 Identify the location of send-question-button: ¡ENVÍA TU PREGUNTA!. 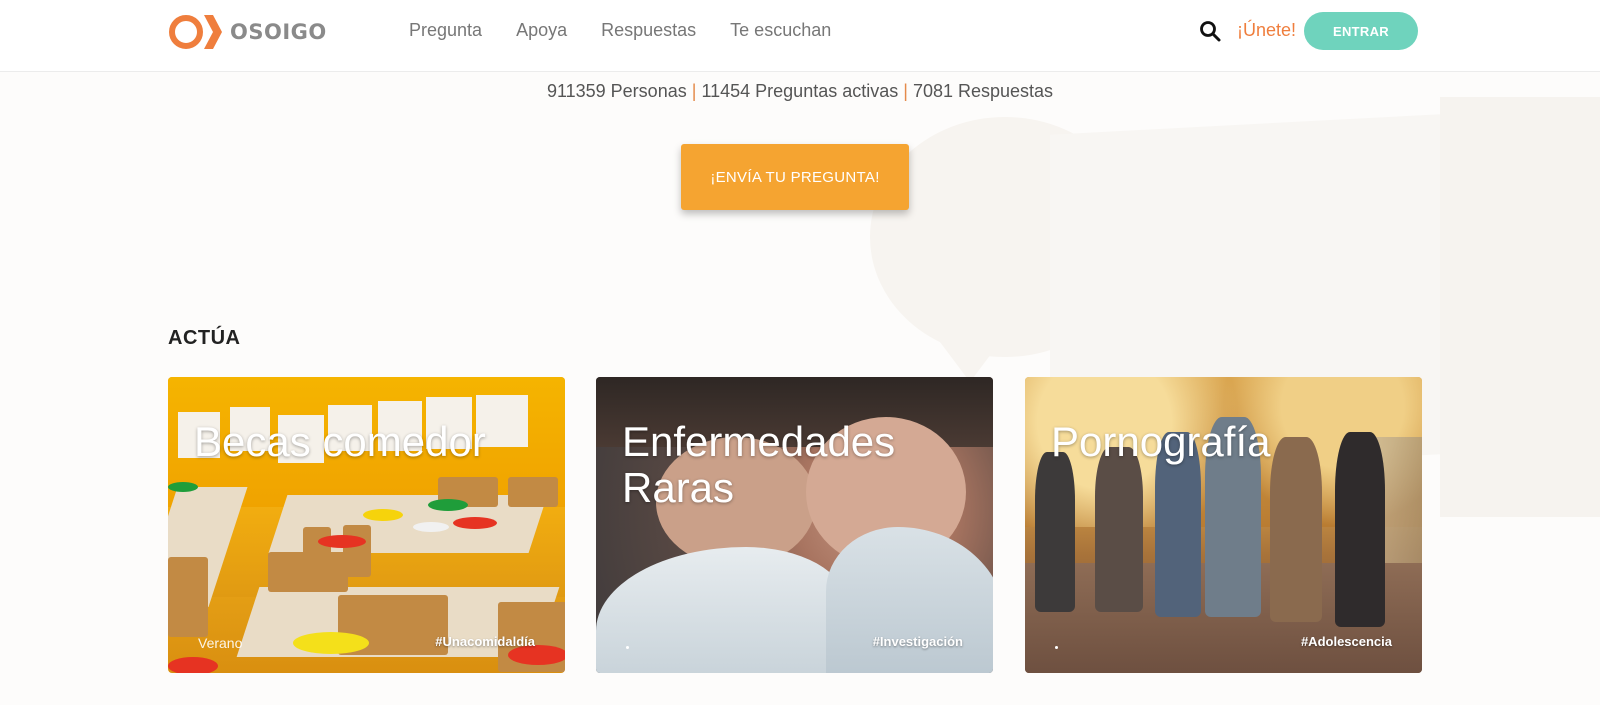
(795, 177).